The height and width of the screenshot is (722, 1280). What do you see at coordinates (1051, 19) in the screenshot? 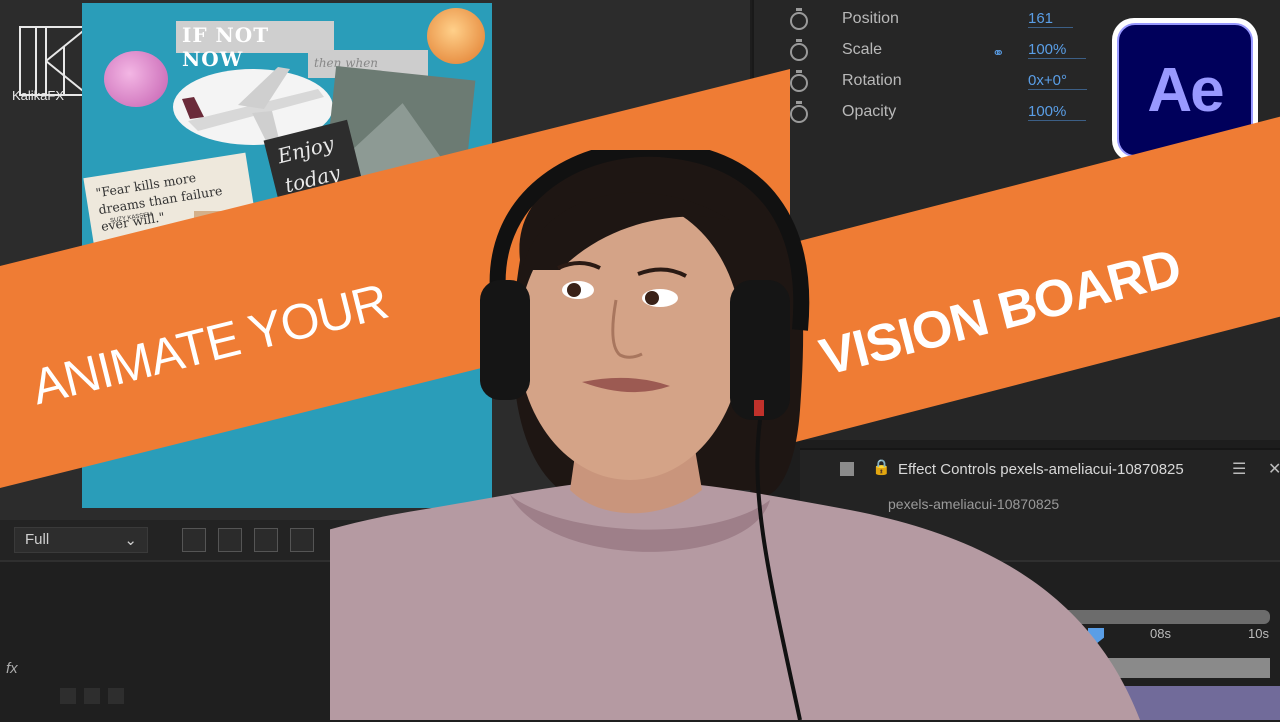
I see `property-value: 161` at bounding box center [1051, 19].